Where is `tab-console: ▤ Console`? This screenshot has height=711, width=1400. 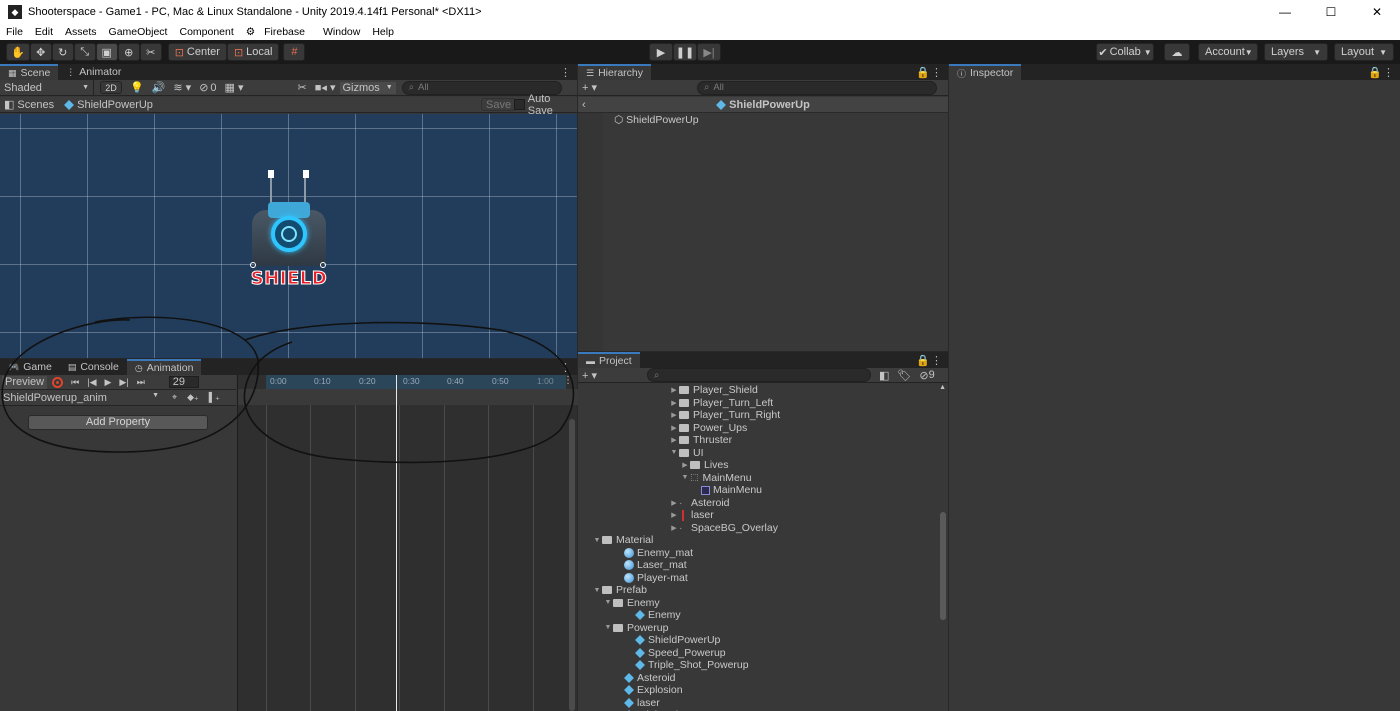 tab-console: ▤ Console is located at coordinates (93, 367).